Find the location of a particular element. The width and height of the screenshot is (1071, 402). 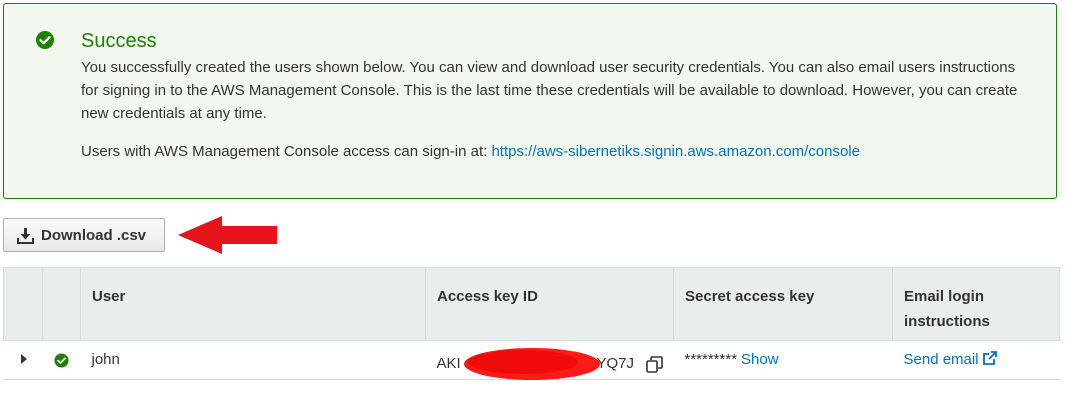

show-secret-link: Show is located at coordinates (760, 359).